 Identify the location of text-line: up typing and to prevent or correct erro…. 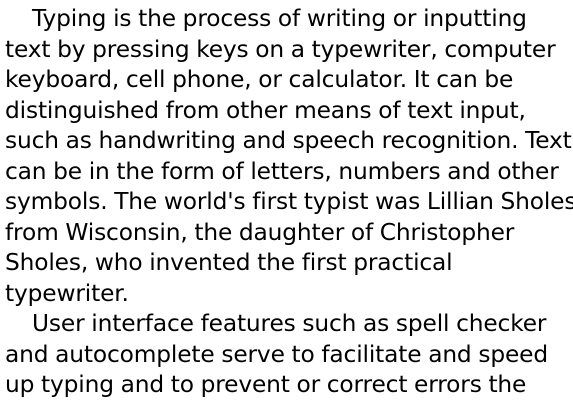
(266, 384).